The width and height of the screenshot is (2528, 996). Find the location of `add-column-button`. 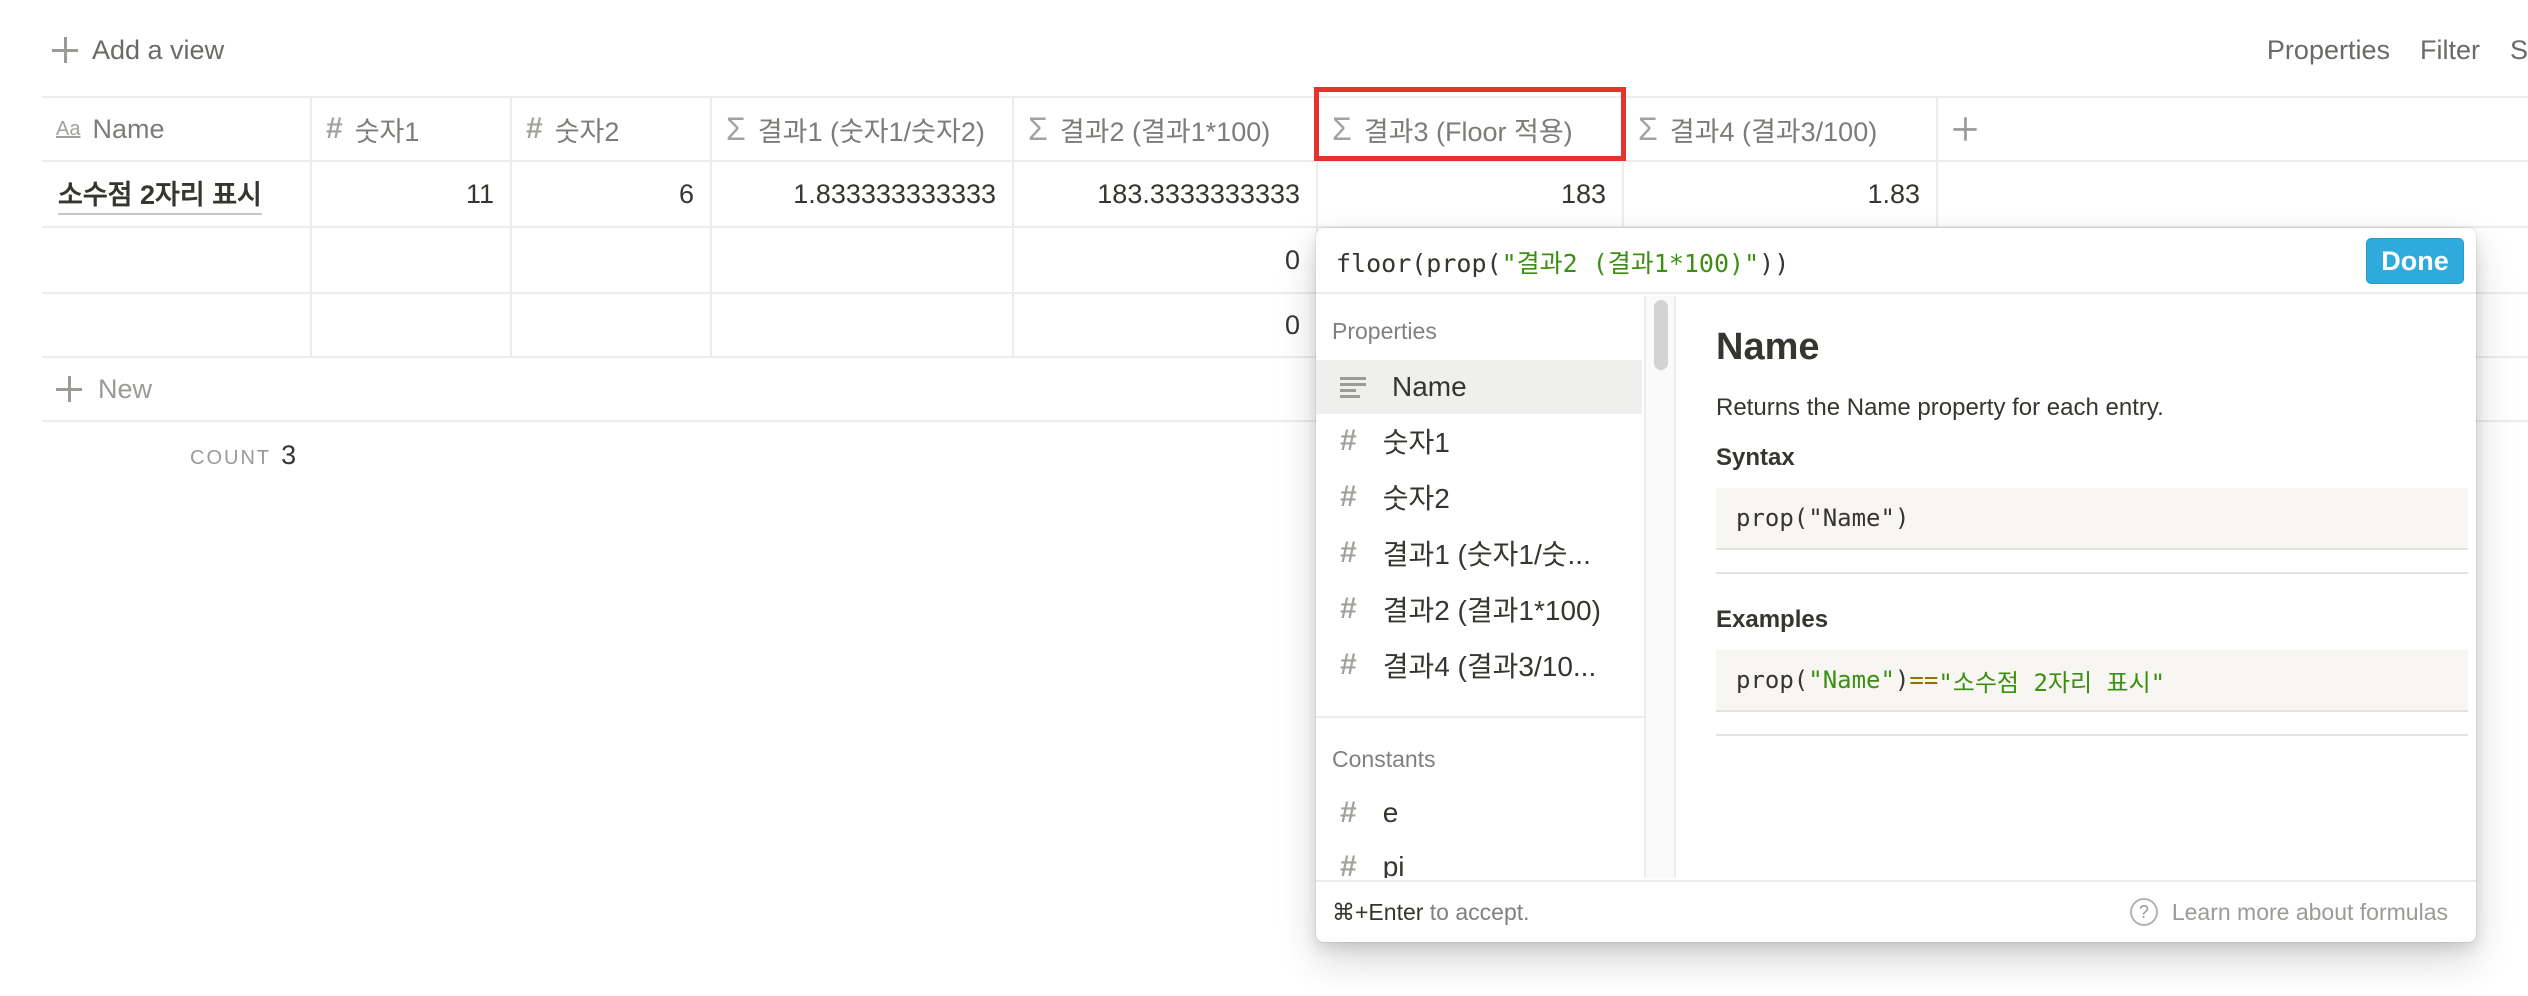

add-column-button is located at coordinates (1978, 129).